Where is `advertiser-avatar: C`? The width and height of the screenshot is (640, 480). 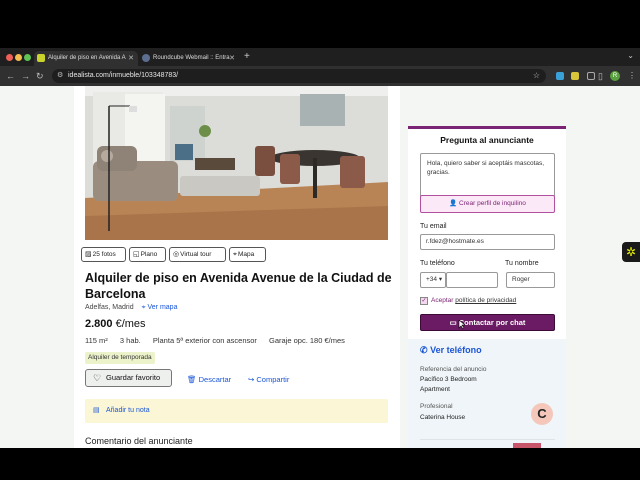
advertiser-avatar: C is located at coordinates (542, 414).